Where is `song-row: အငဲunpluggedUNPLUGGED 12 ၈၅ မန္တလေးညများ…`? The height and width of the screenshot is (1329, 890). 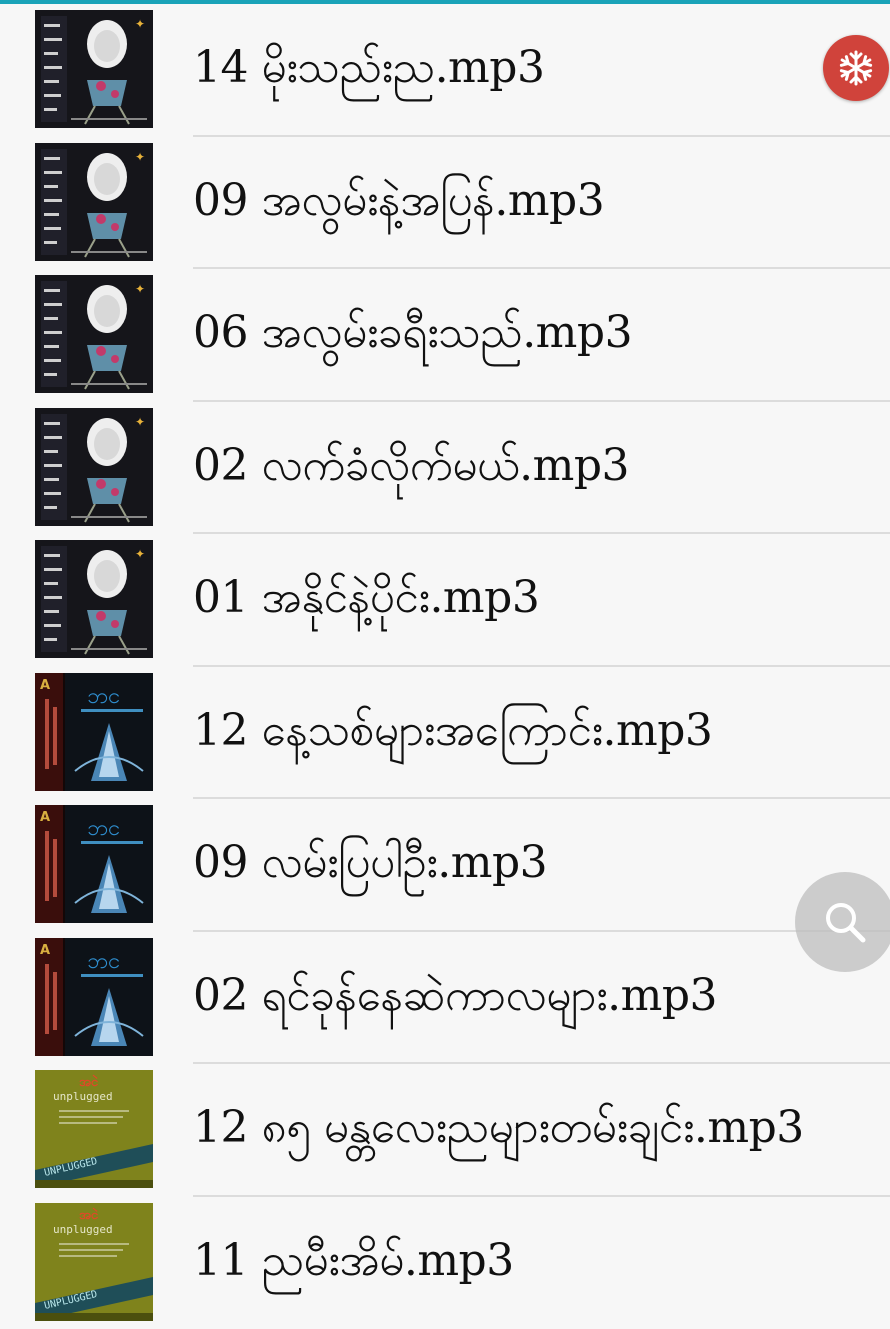 song-row: အငဲunpluggedUNPLUGGED 12 ၈၅ မန္တလေးညများ… is located at coordinates (445, 1130).